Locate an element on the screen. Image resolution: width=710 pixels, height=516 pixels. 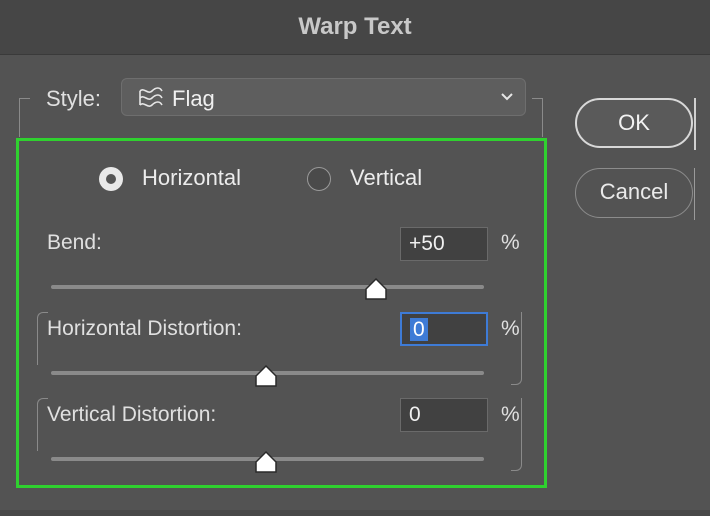
bend-input: +50 is located at coordinates (444, 244).